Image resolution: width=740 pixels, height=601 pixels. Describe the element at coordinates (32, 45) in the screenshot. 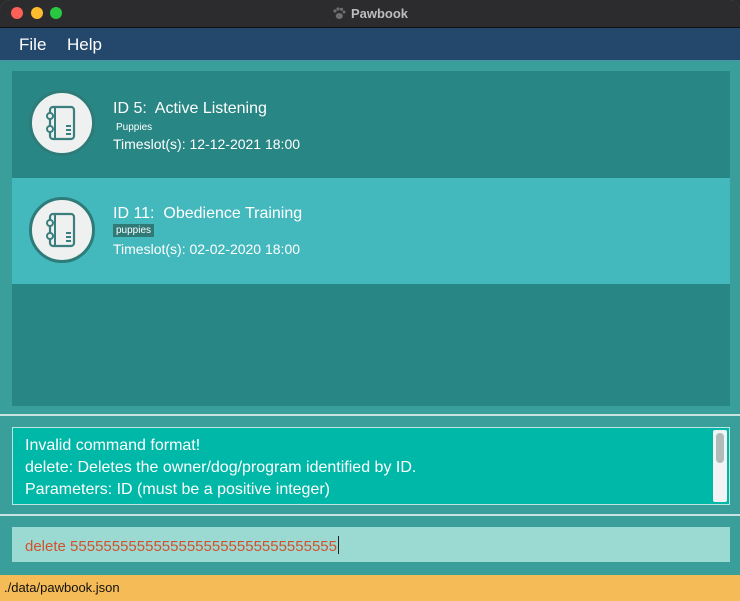

I see `menu-file: File` at that location.